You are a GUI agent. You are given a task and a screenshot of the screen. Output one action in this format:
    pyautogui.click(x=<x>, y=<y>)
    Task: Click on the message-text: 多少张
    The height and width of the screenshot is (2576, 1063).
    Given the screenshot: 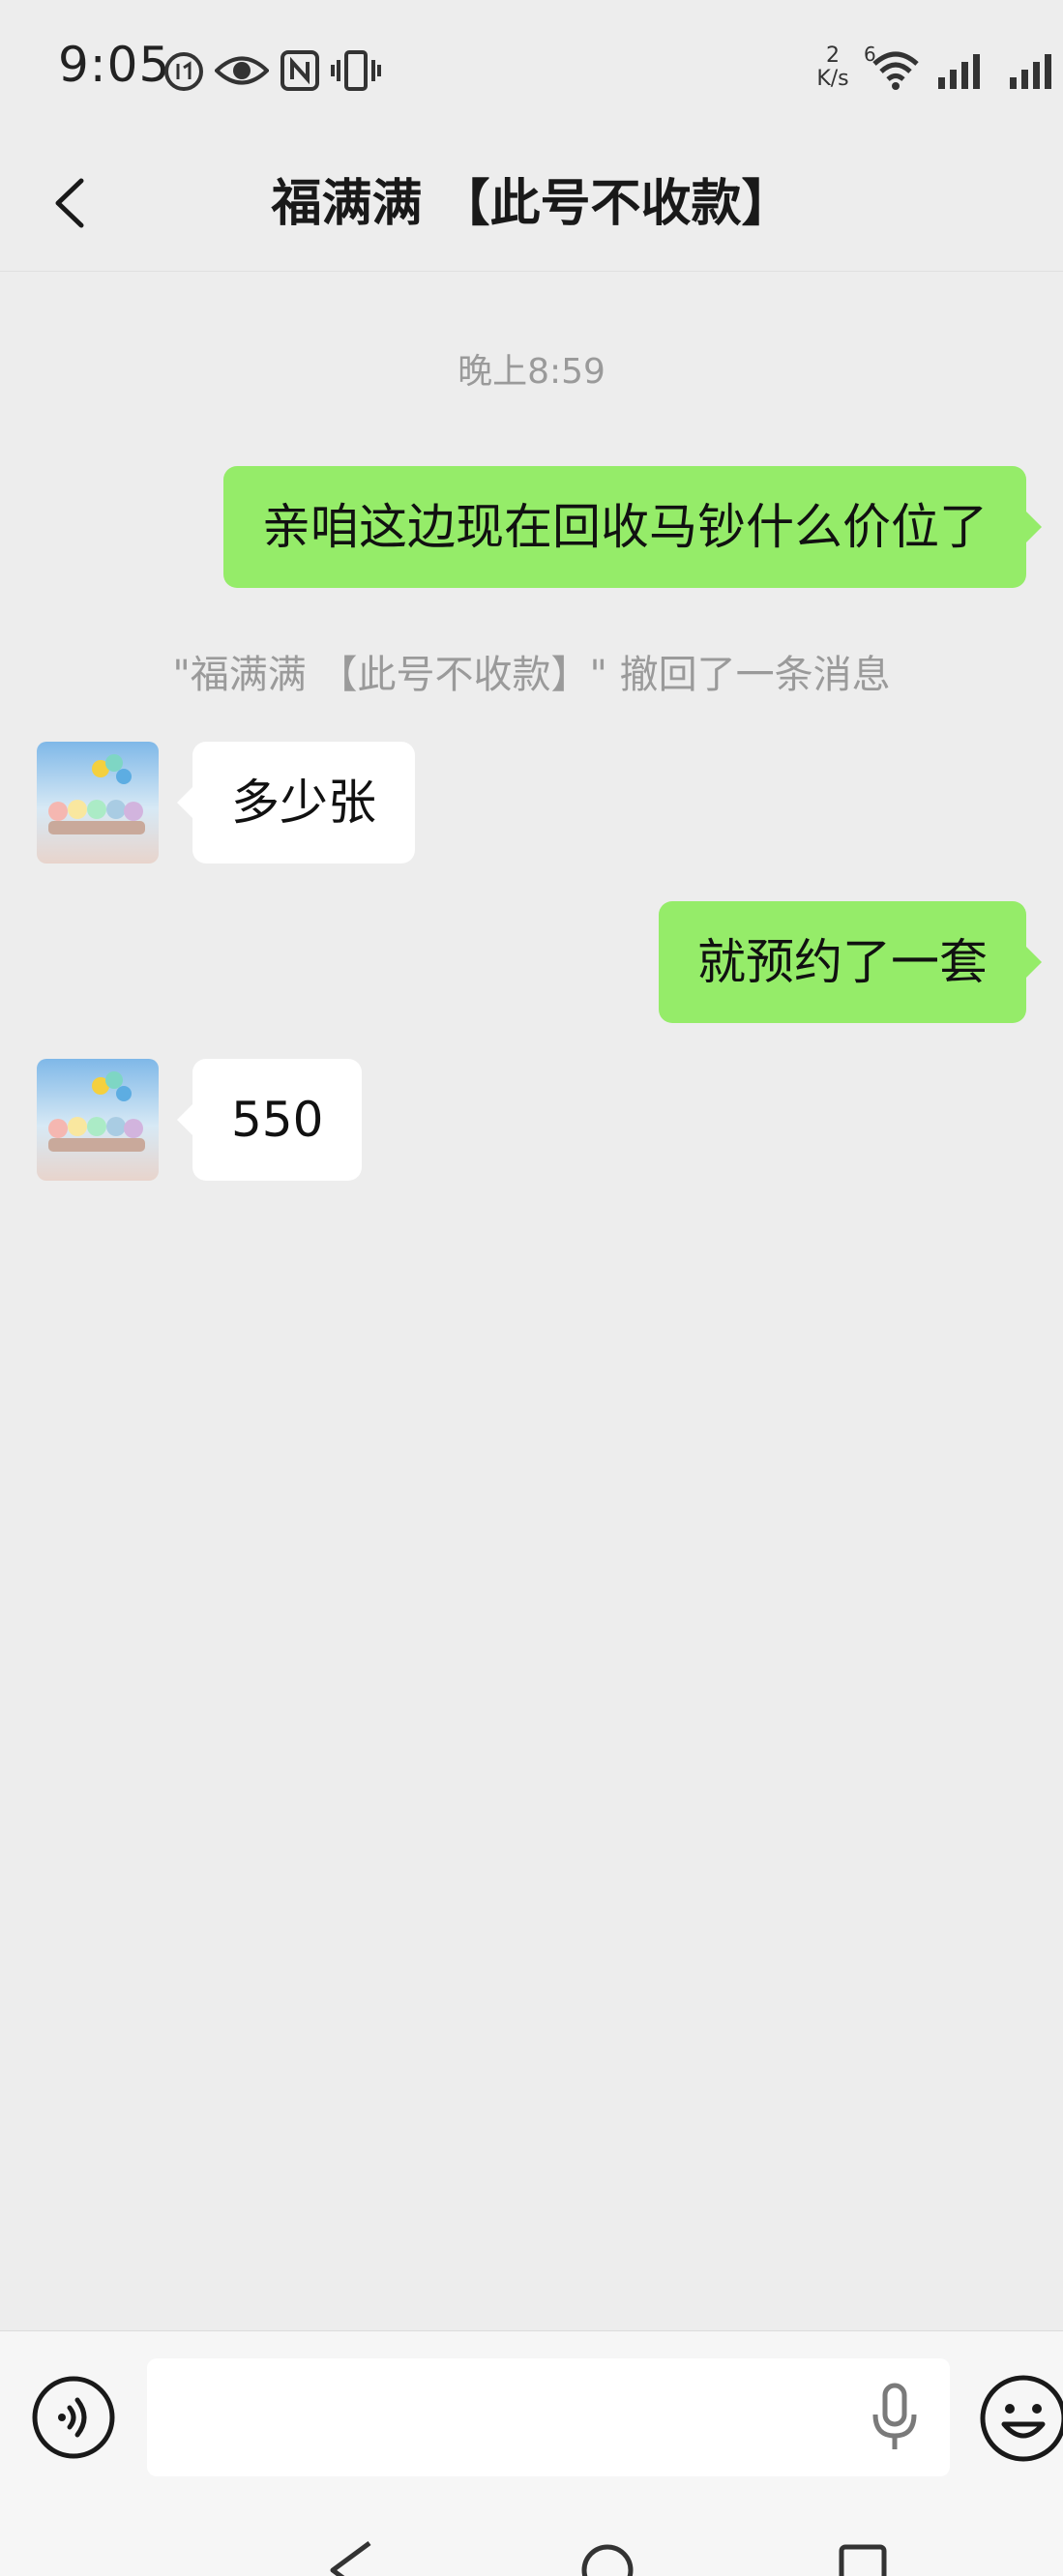 What is the action you would take?
    pyautogui.click(x=304, y=803)
    